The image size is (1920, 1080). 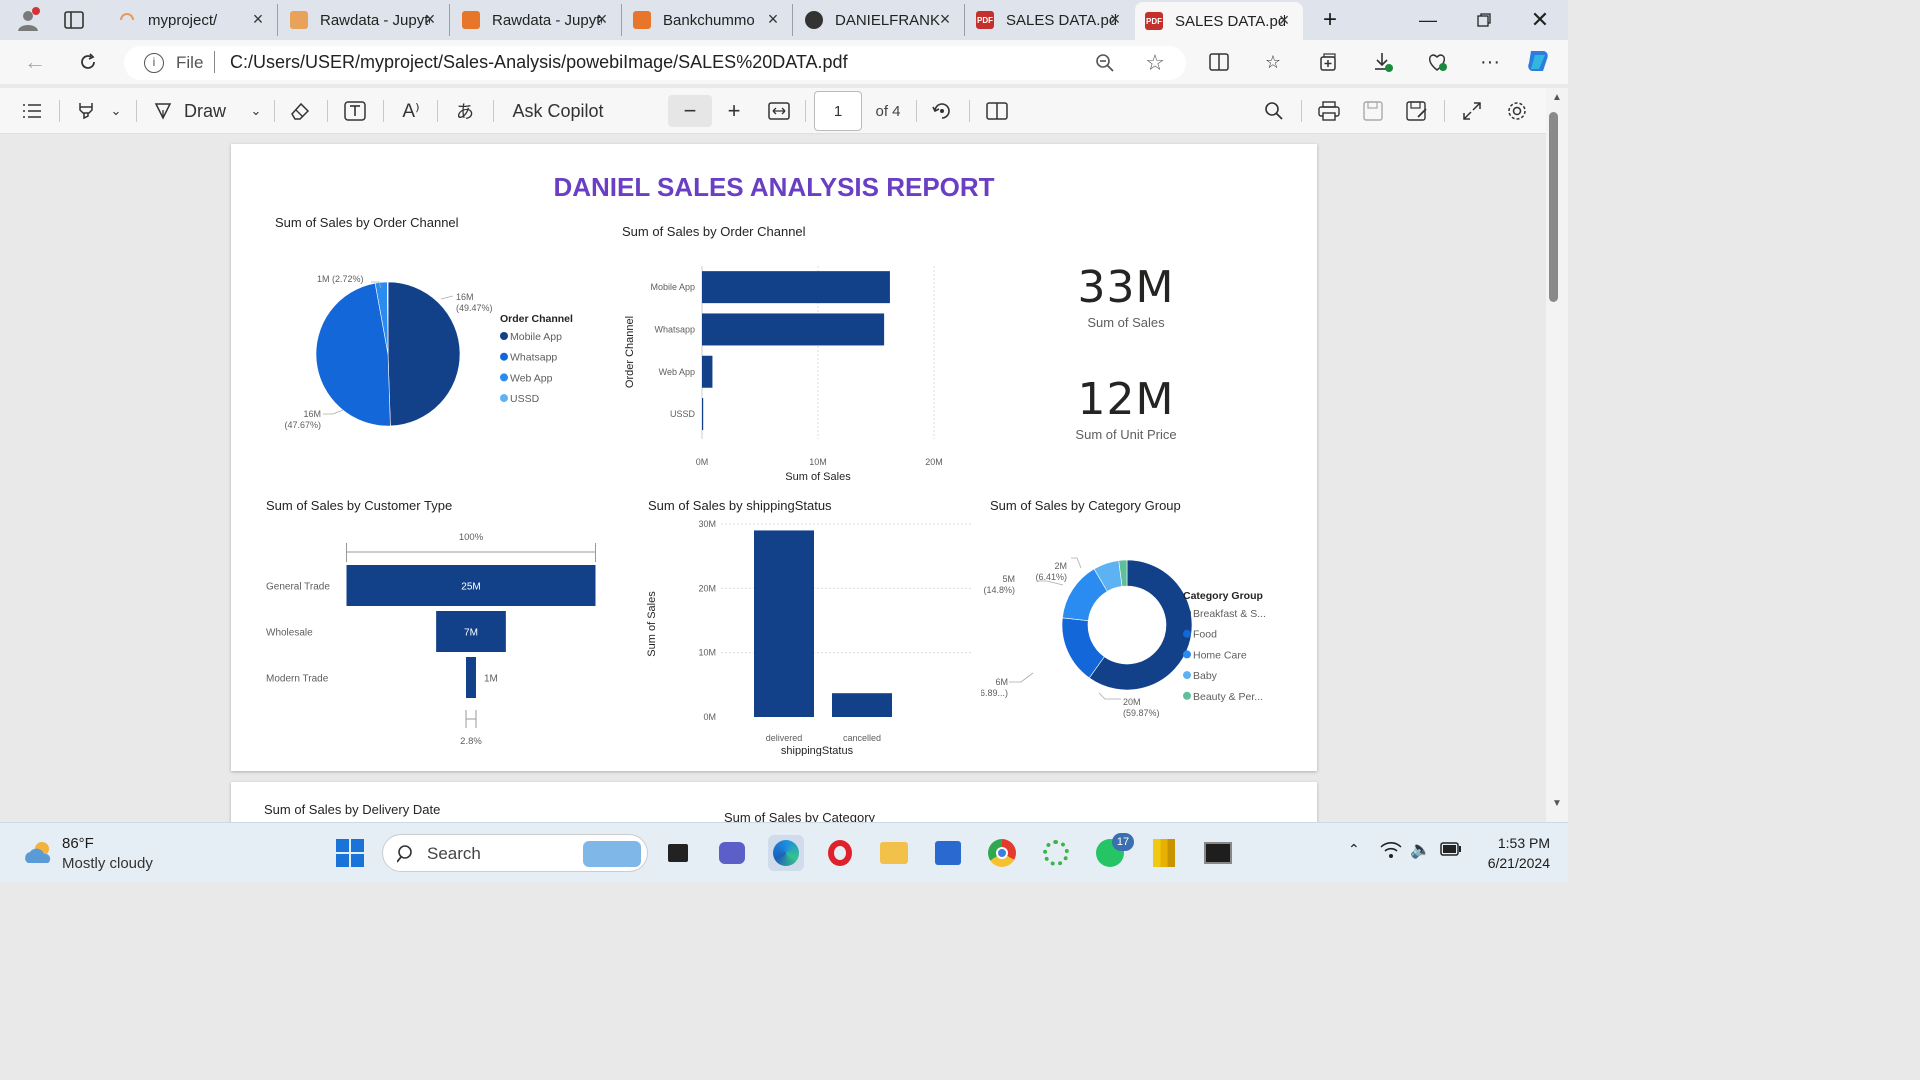 I want to click on favorite-star-icon: ☆, so click(x=1155, y=63).